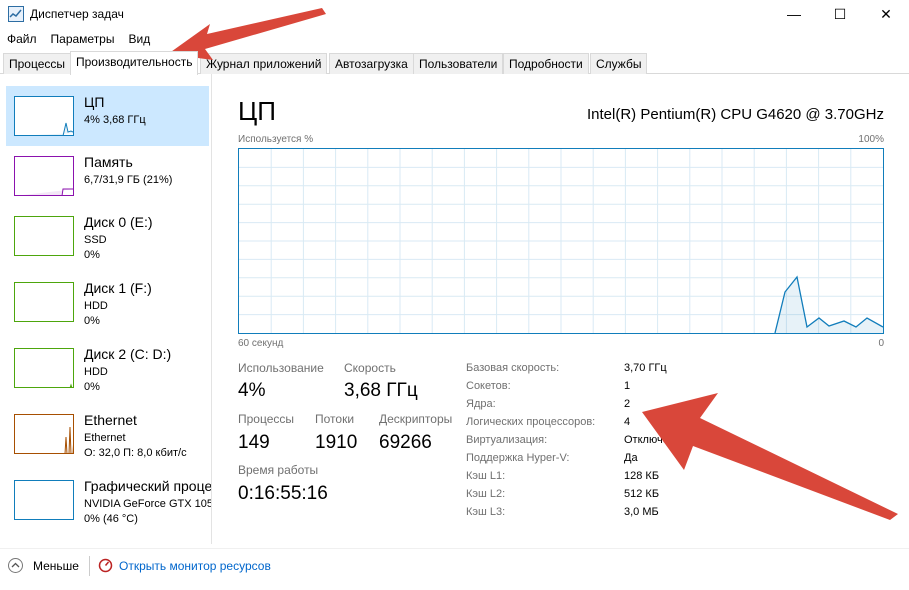 The width and height of the screenshot is (909, 590). I want to click on prop-label: Кэш L2:, so click(486, 494).